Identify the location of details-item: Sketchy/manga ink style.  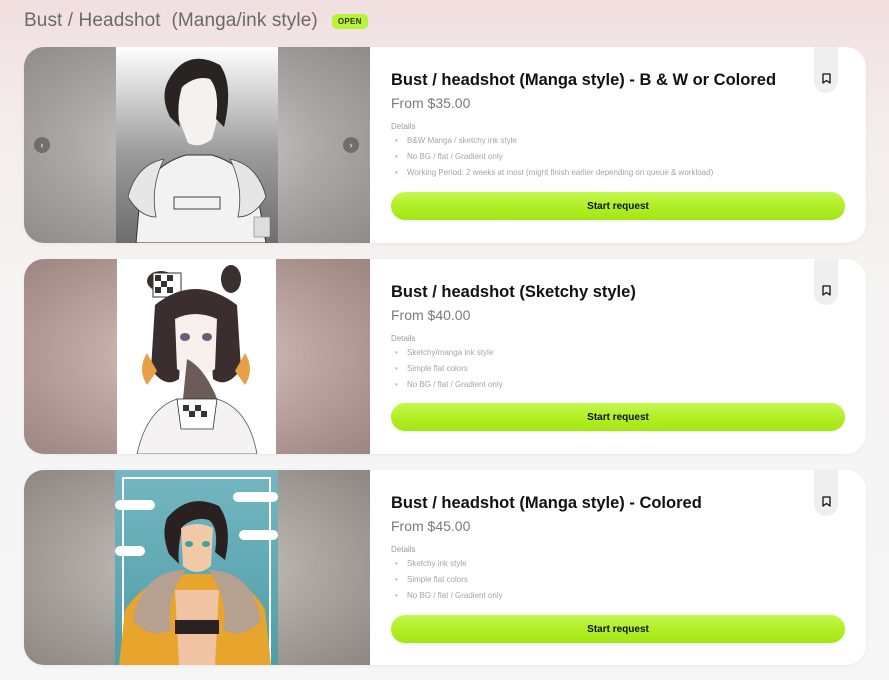
(447, 355).